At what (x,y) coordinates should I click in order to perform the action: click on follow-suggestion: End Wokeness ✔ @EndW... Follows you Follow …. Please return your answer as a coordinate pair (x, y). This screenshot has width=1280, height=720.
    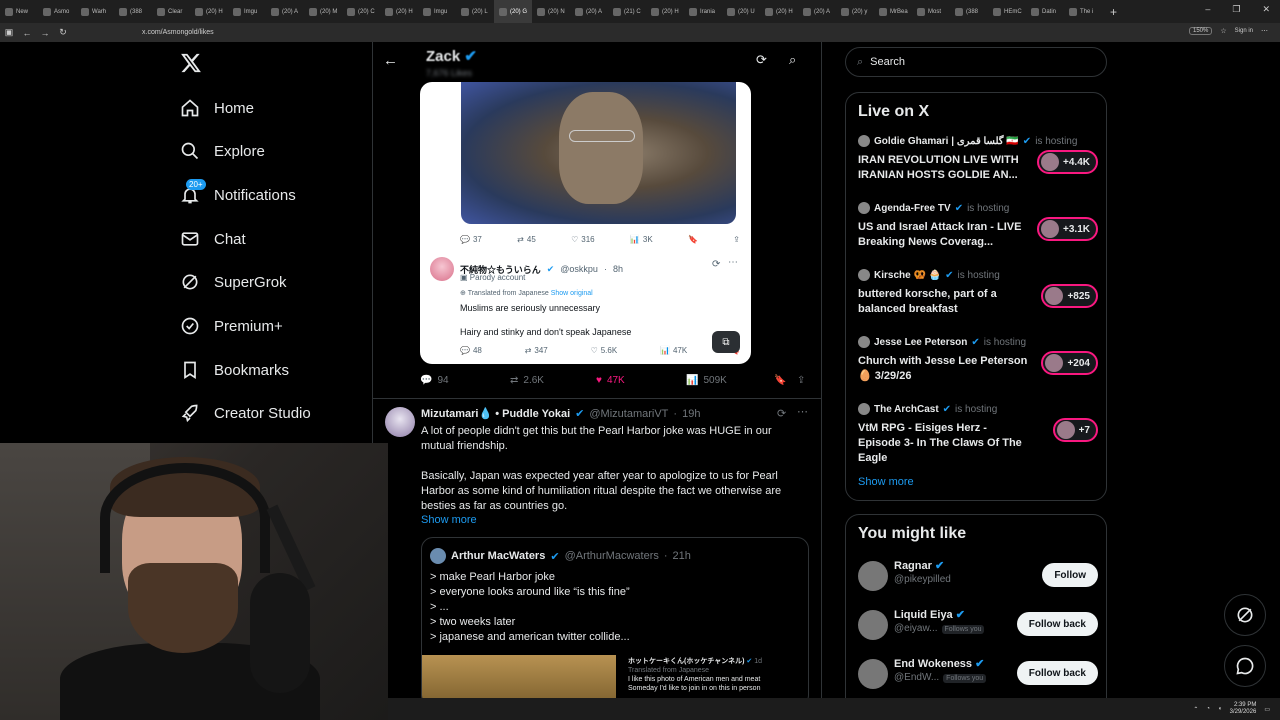
    Looking at the image, I should click on (978, 674).